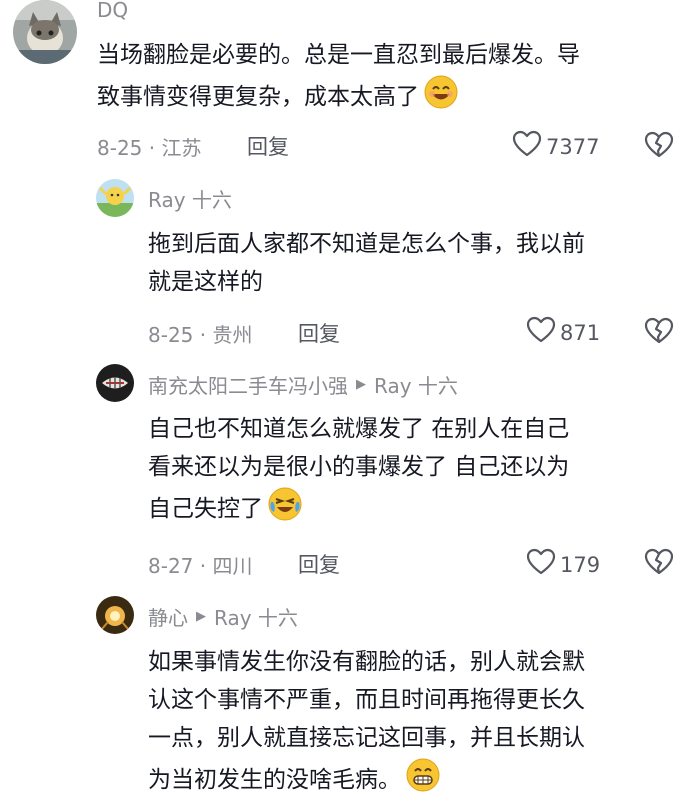  What do you see at coordinates (359, 467) in the screenshot?
I see `comment-line: 看来还以为是很小的事爆发了 自己还以为` at bounding box center [359, 467].